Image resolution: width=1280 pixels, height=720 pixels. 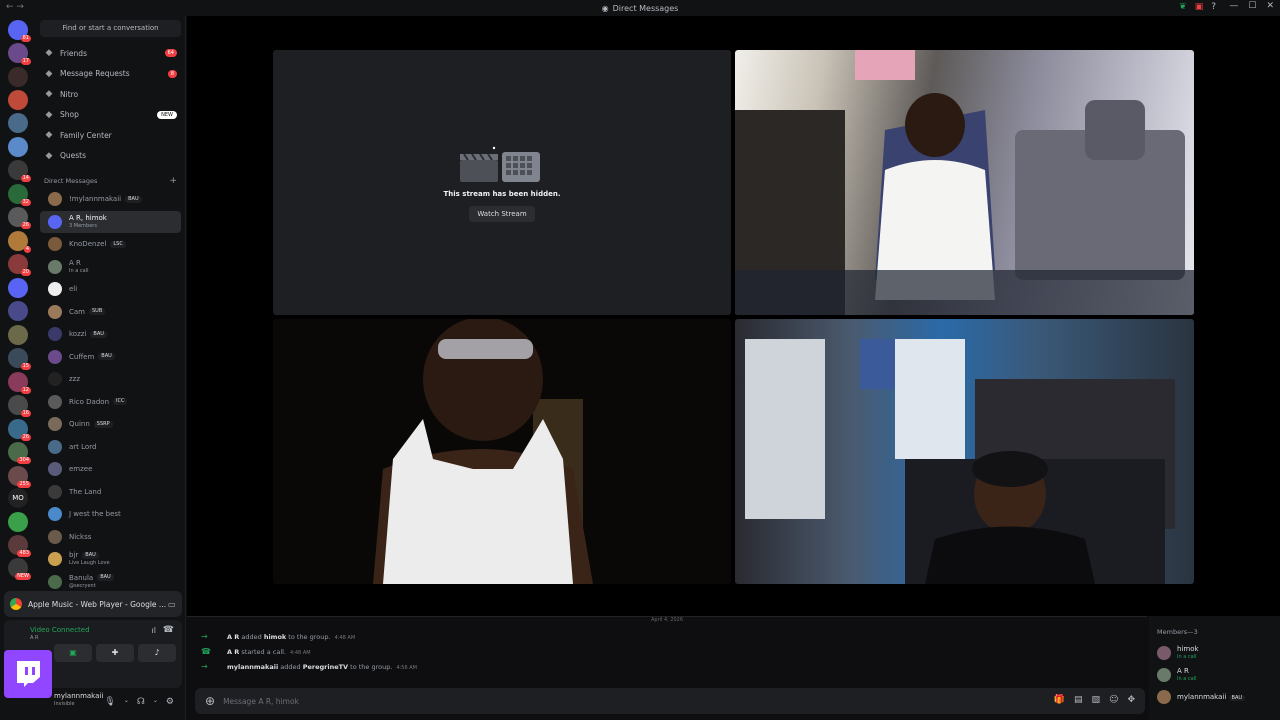 What do you see at coordinates (110, 492) in the screenshot?
I see `dm-item: The Land` at bounding box center [110, 492].